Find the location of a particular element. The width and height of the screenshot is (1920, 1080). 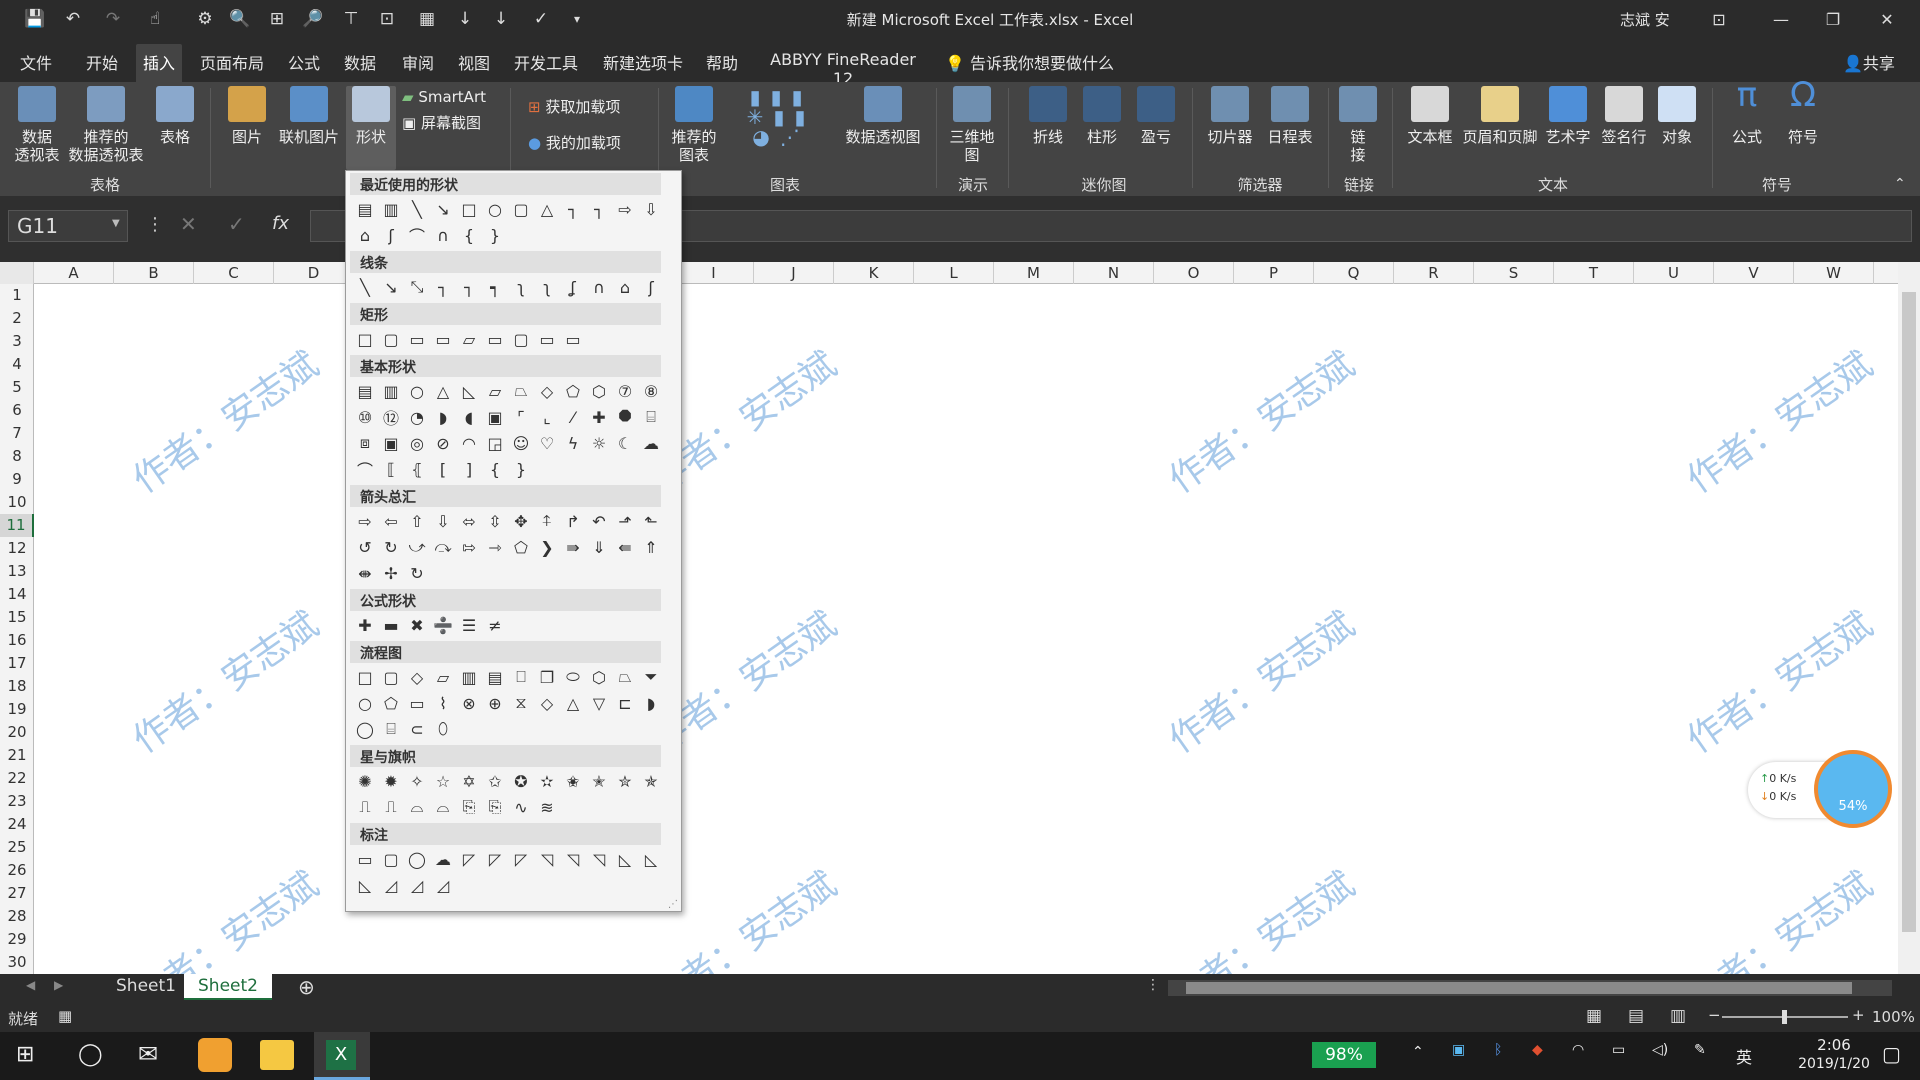

resize-grip-icon: ⋰ is located at coordinates (673, 904).